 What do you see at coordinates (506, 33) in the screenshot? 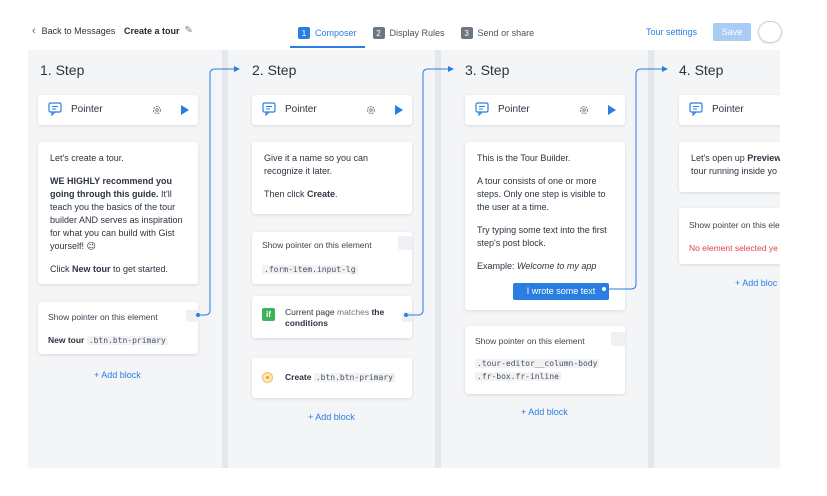
I see `tab-label: Send or share` at bounding box center [506, 33].